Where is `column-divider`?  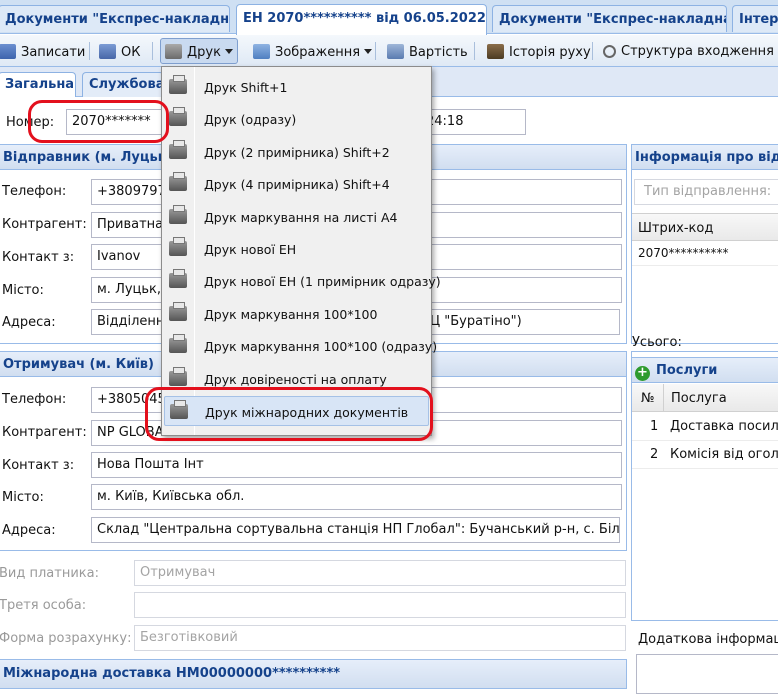 column-divider is located at coordinates (663, 398).